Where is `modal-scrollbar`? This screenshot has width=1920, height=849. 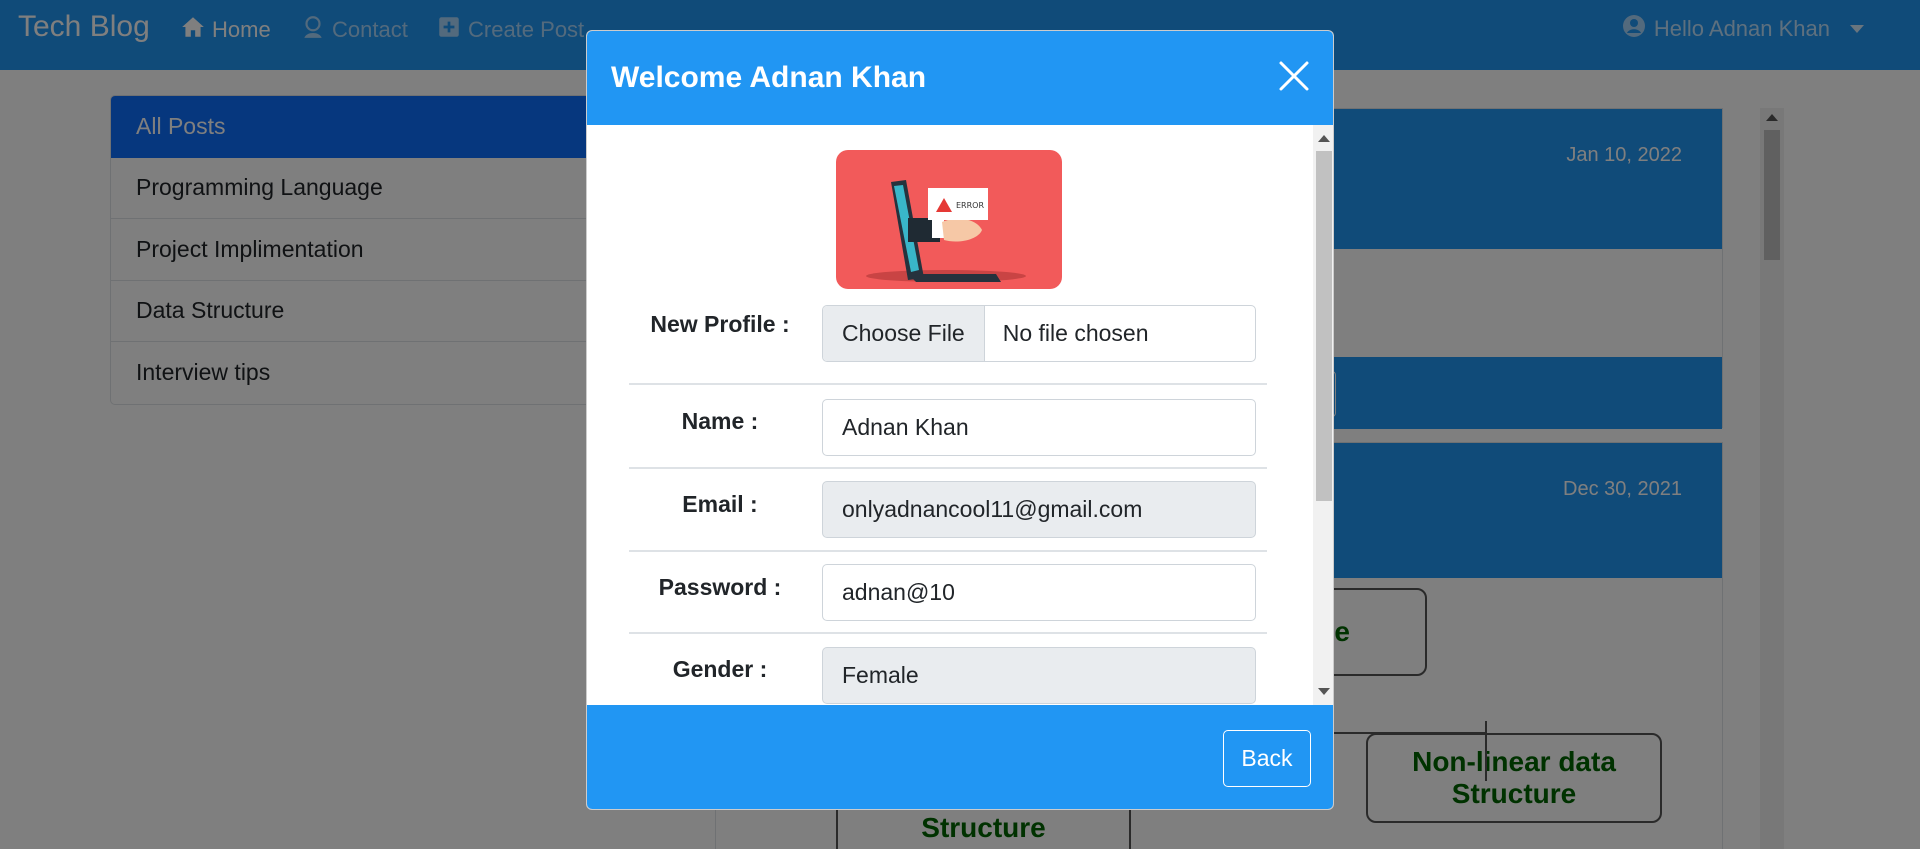
modal-scrollbar is located at coordinates (1323, 415).